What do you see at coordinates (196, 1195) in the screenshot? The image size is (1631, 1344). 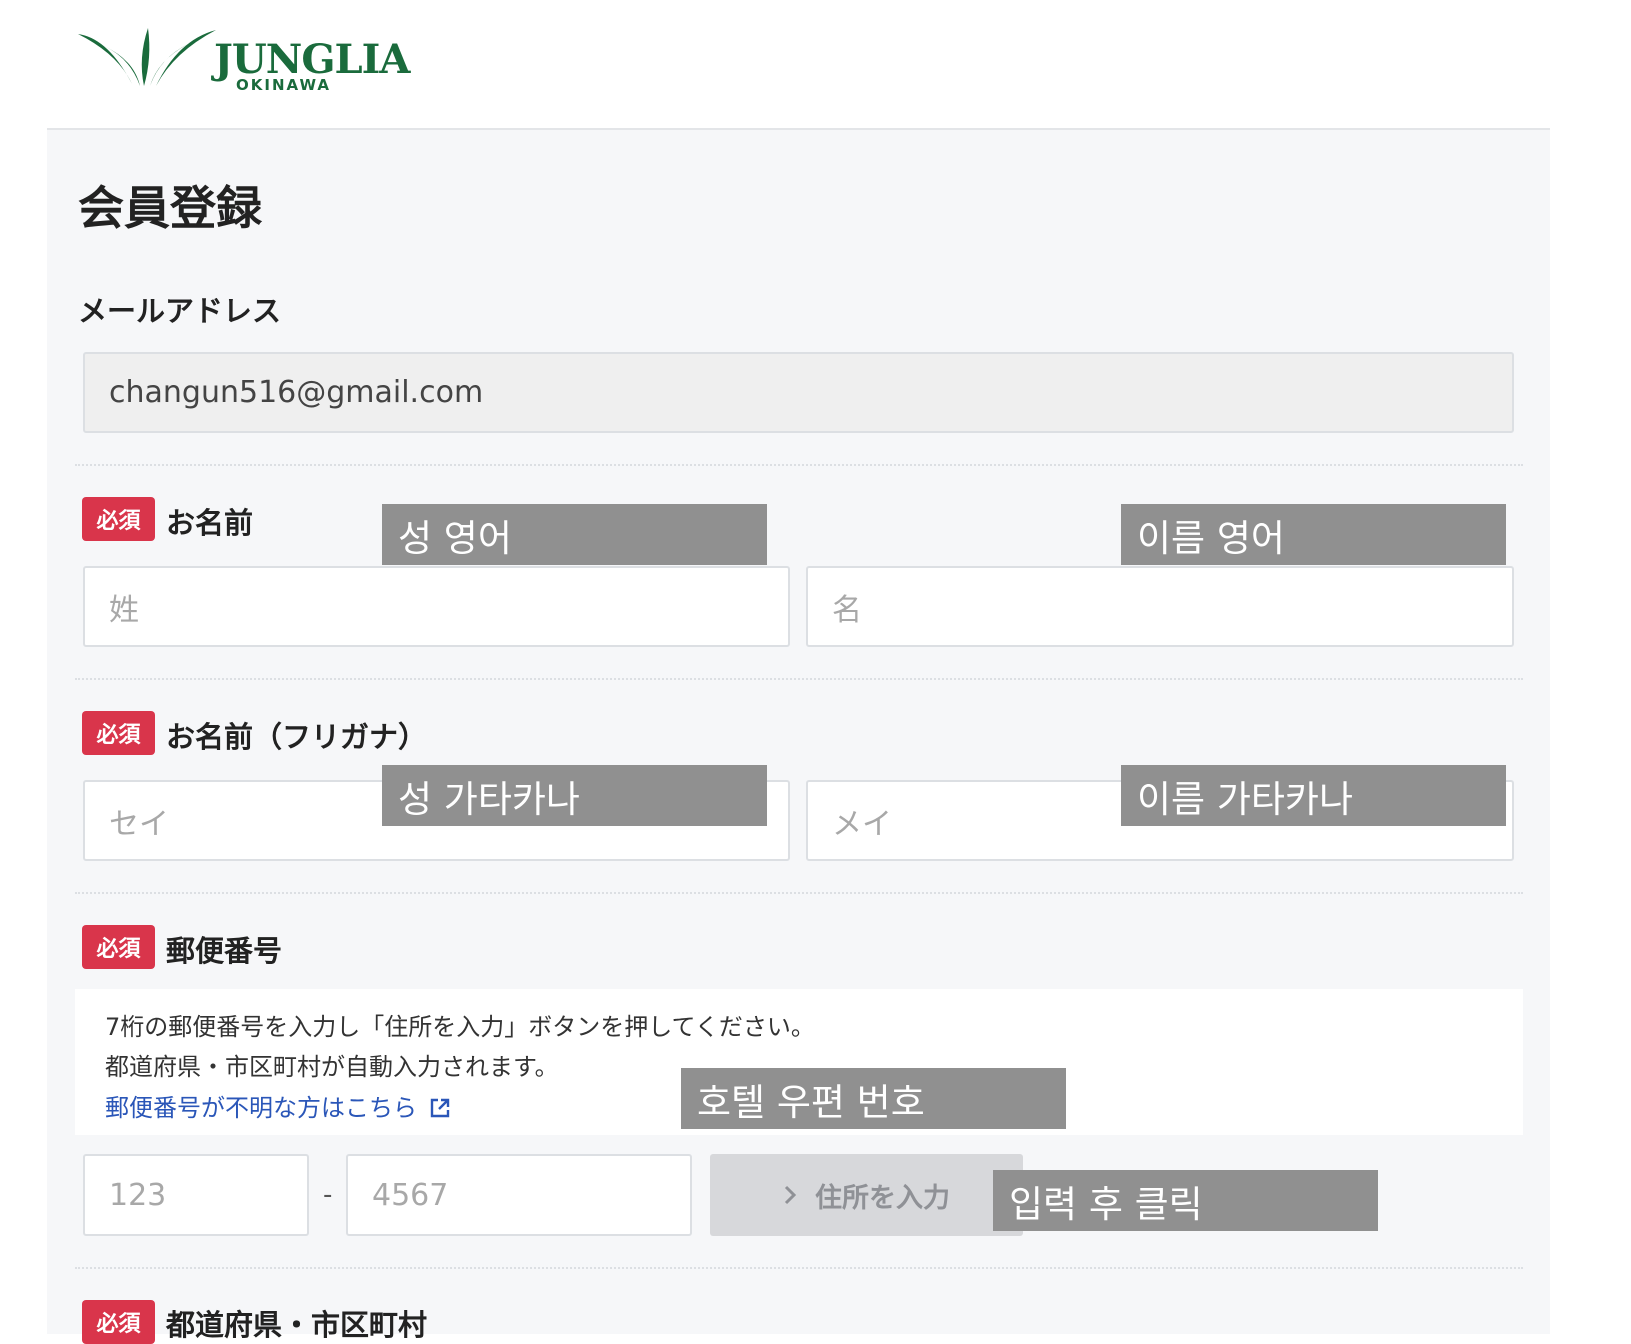 I see `postal-code-part1-input: 123` at bounding box center [196, 1195].